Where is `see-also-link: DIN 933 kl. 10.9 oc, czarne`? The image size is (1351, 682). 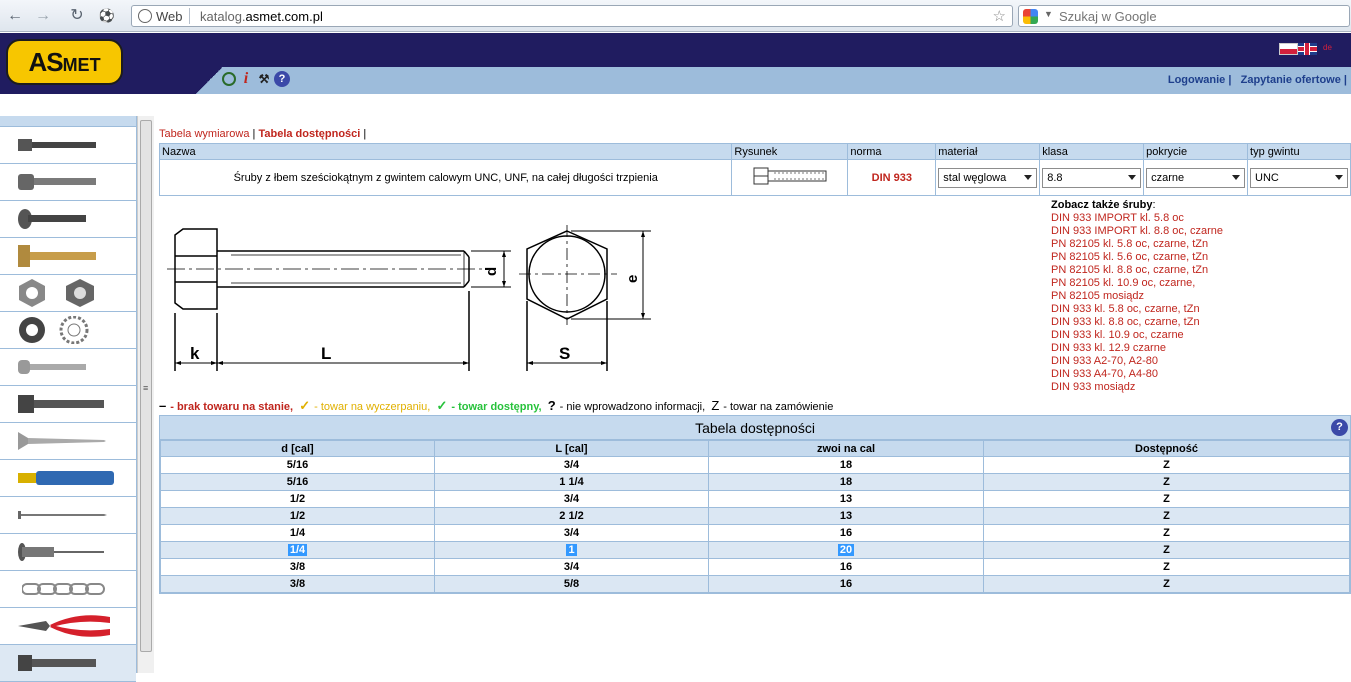
see-also-link: DIN 933 kl. 10.9 oc, czarne is located at coordinates (1166, 335).